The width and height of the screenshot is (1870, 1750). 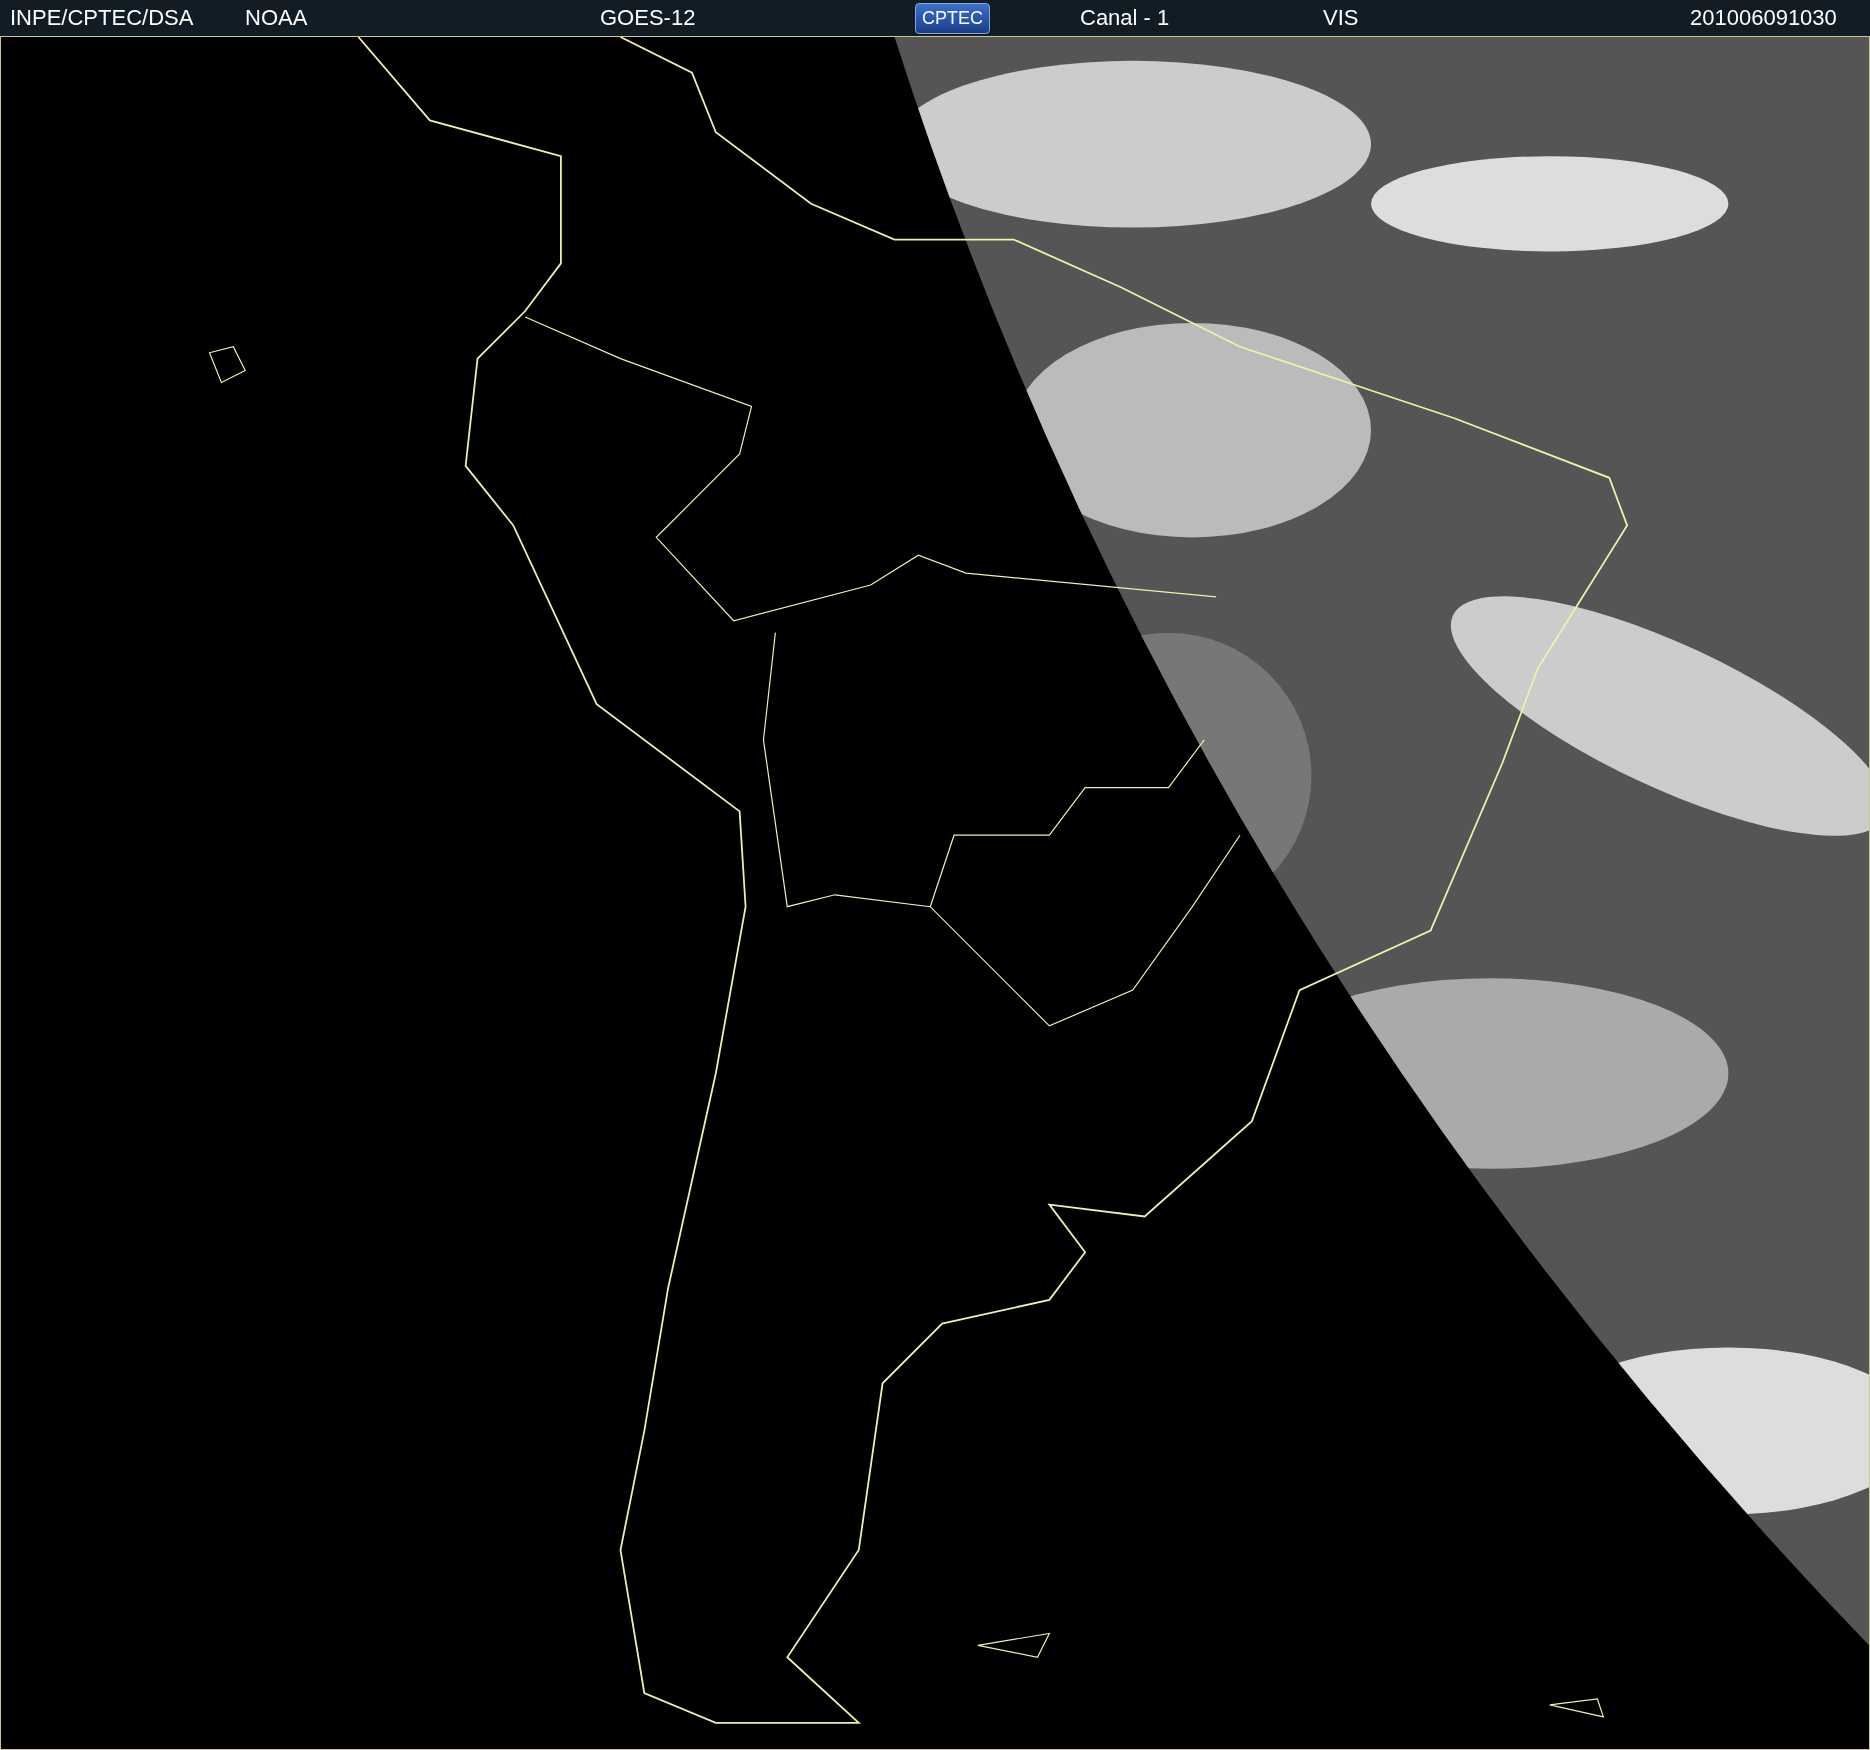 What do you see at coordinates (102, 18) in the screenshot?
I see `header-text: INPE/CPTEC/DSA` at bounding box center [102, 18].